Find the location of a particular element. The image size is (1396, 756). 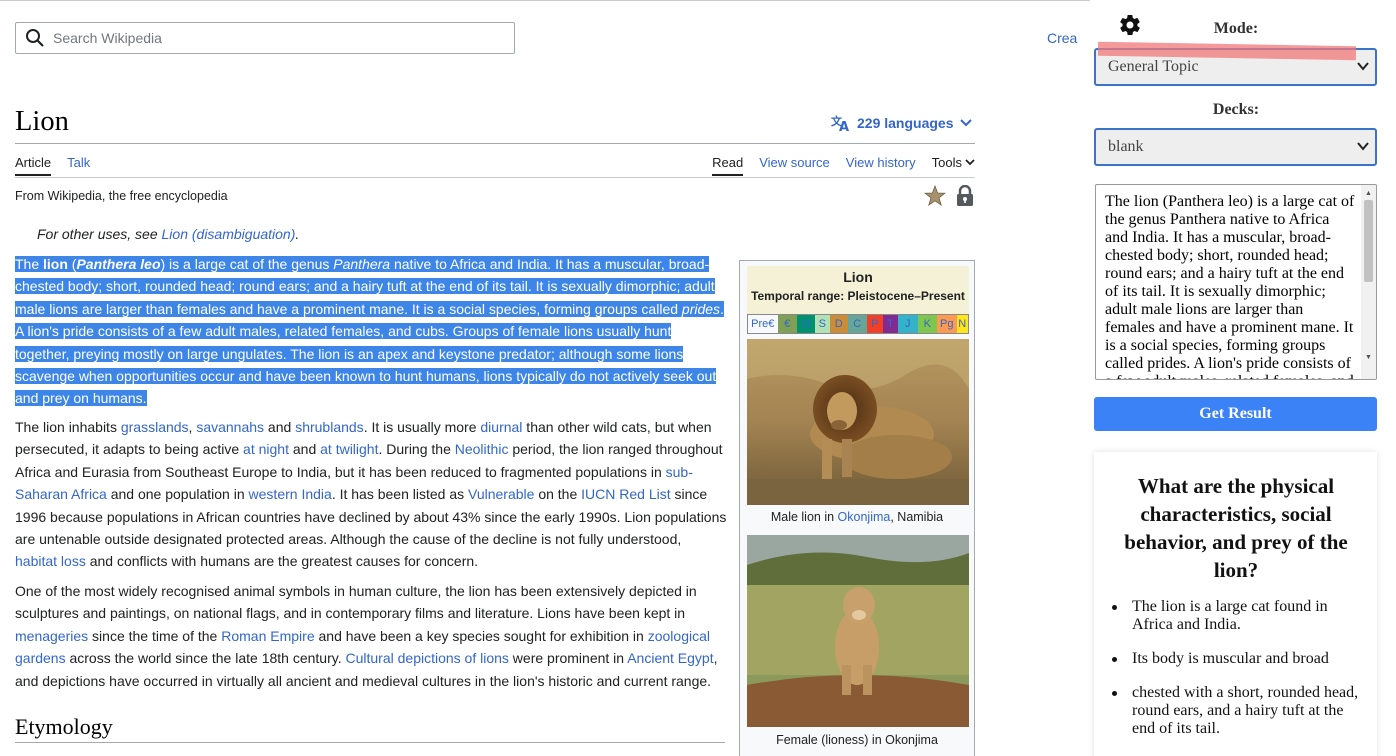

p1-s6: Panthera is located at coordinates (362, 264).